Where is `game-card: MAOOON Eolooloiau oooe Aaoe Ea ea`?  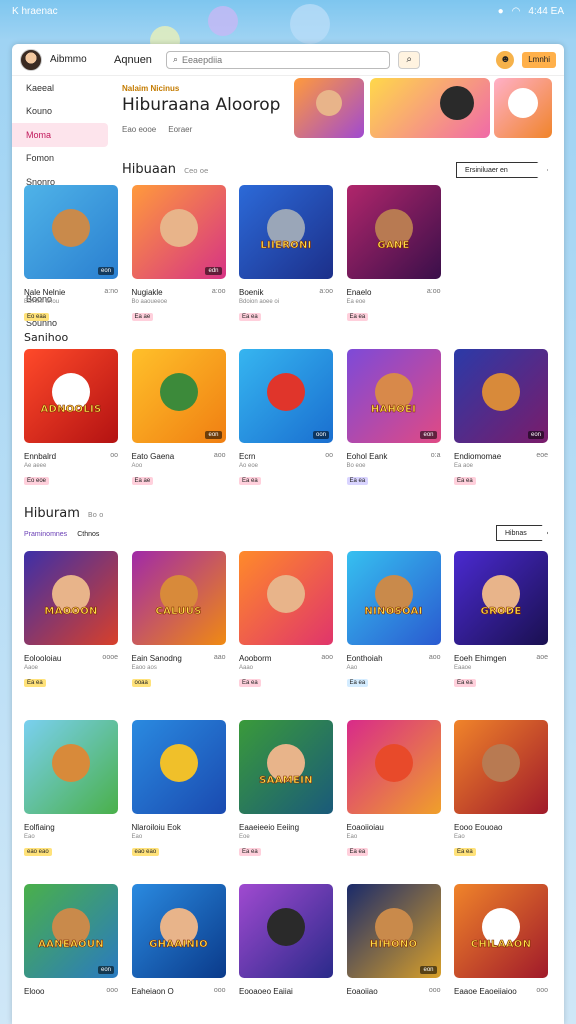
game-card: MAOOON Eolooloiau oooe Aaoe Ea ea is located at coordinates (71, 620).